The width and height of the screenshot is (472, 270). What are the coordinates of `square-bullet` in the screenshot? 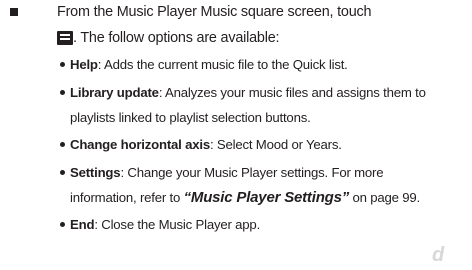 It's located at (14, 12).